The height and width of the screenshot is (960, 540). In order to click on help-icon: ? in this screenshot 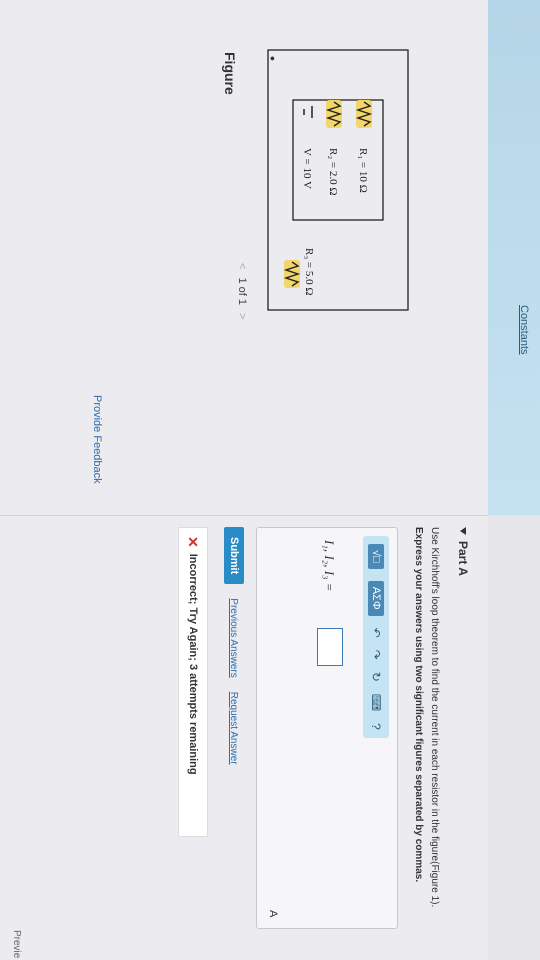, I will do `click(376, 726)`.